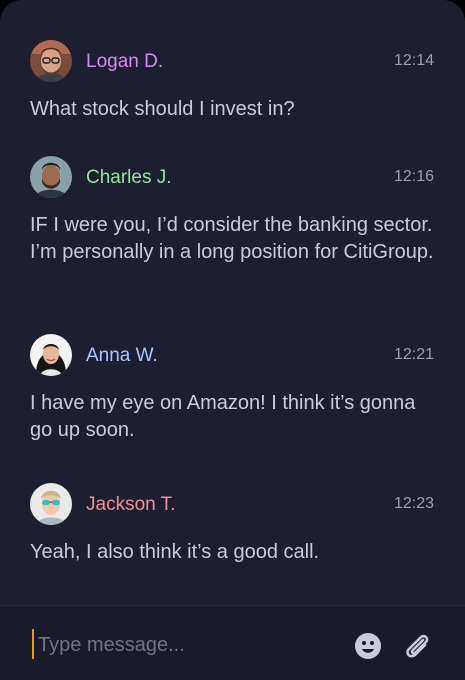  Describe the element at coordinates (413, 60) in the screenshot. I see `timestamp: 12:14` at that location.